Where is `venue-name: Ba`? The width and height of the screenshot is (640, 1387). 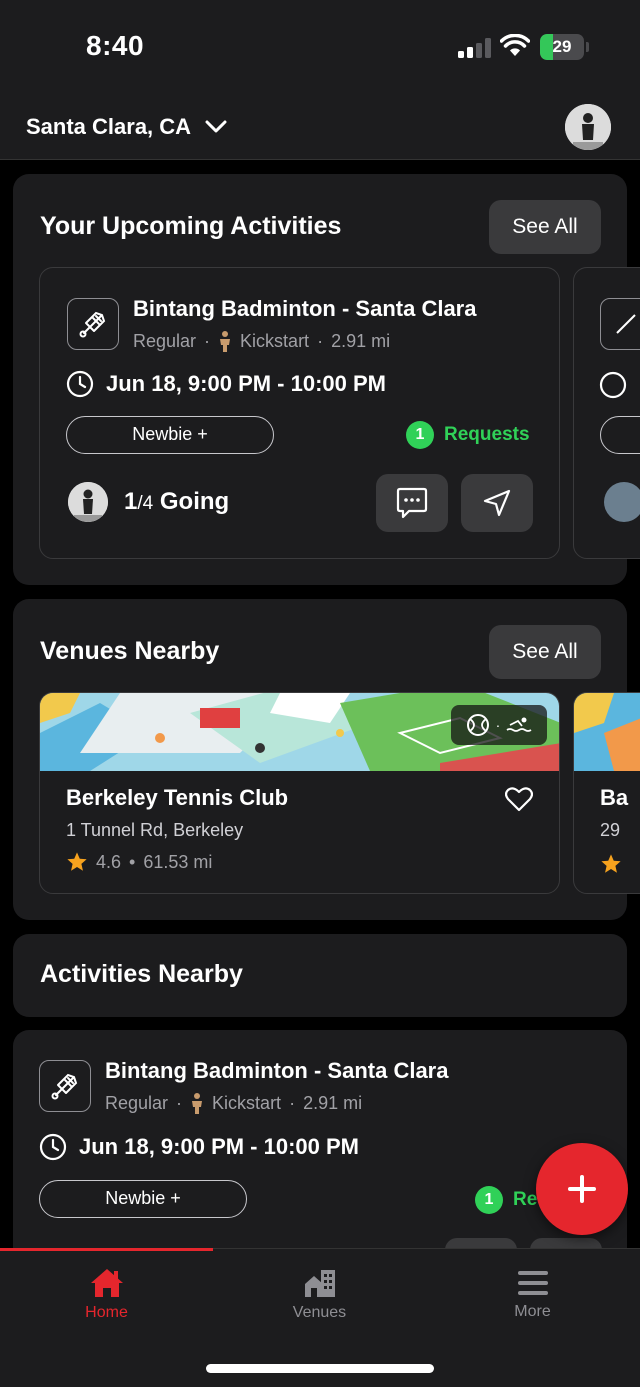
venue-name: Ba is located at coordinates (614, 797).